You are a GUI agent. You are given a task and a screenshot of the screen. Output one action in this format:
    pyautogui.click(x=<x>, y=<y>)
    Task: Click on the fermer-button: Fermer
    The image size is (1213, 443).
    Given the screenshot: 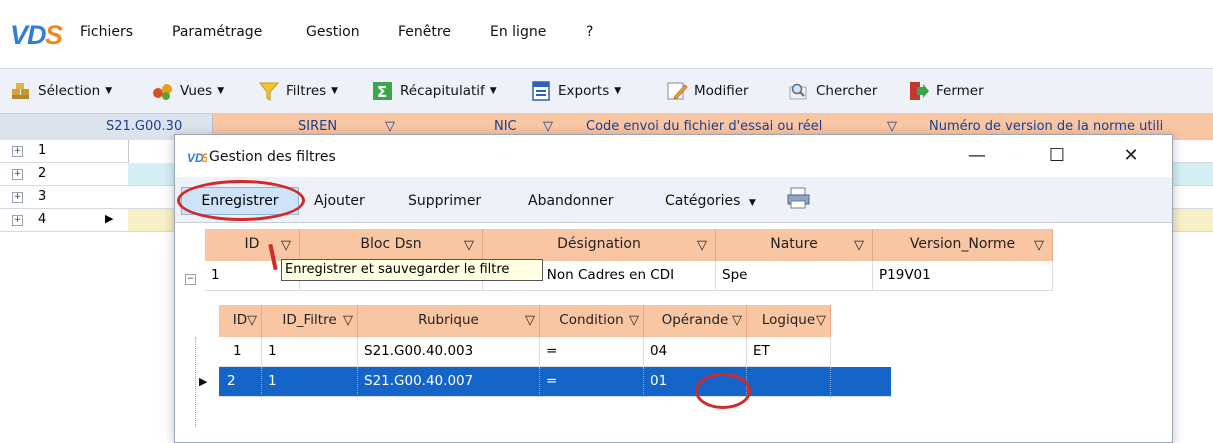 What is the action you would take?
    pyautogui.click(x=946, y=91)
    